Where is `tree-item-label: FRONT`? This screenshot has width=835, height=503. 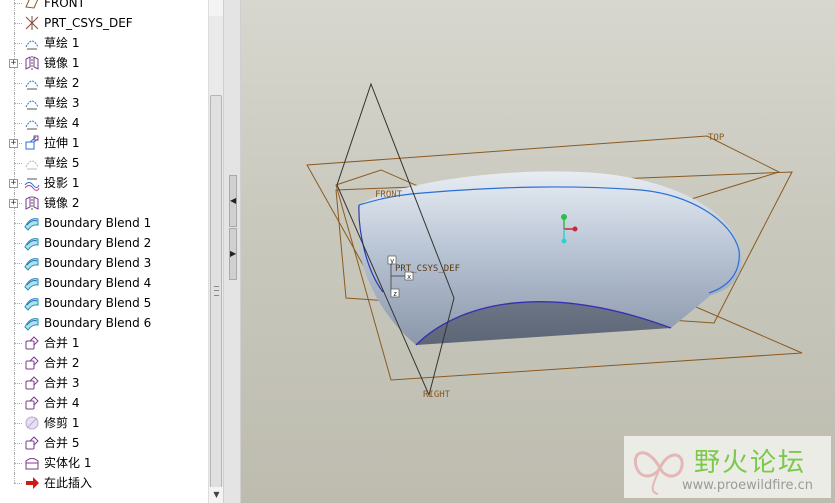
tree-item-label: FRONT is located at coordinates (64, 5).